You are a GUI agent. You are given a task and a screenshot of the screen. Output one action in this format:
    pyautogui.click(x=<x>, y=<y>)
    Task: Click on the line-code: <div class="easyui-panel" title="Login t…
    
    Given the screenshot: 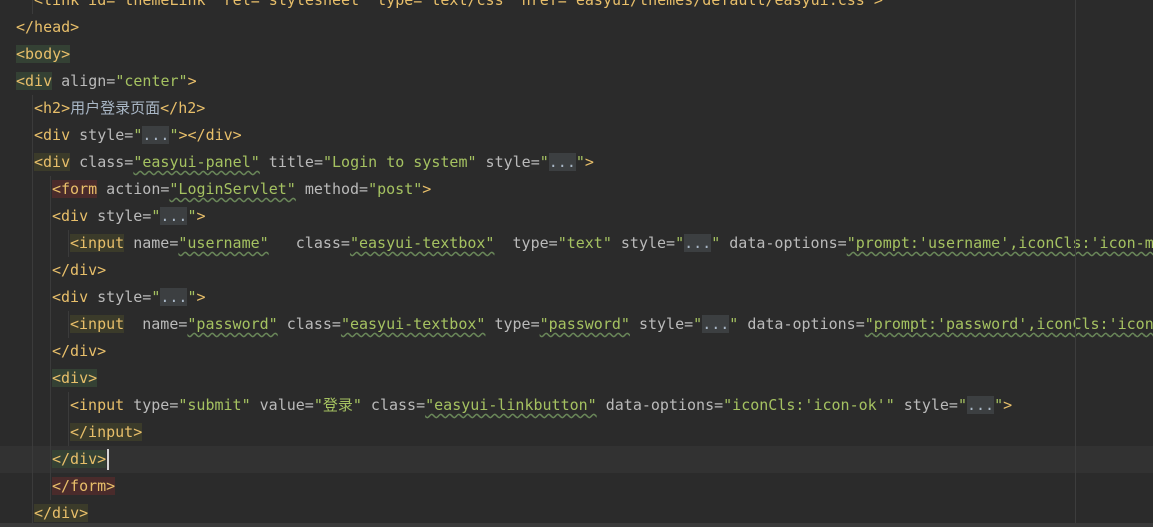 What is the action you would take?
    pyautogui.click(x=314, y=162)
    